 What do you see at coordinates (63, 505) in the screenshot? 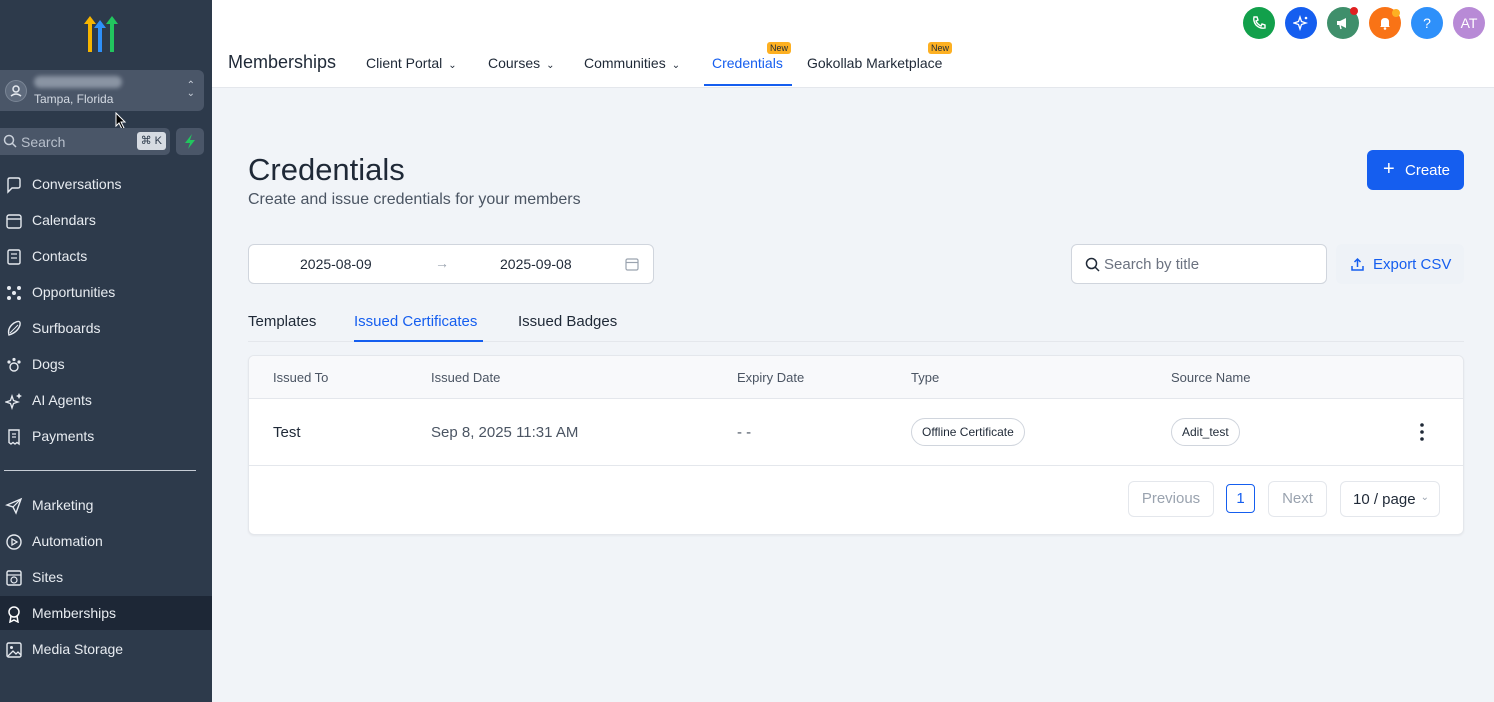
I see `sidebar-item-label: Marketing` at bounding box center [63, 505].